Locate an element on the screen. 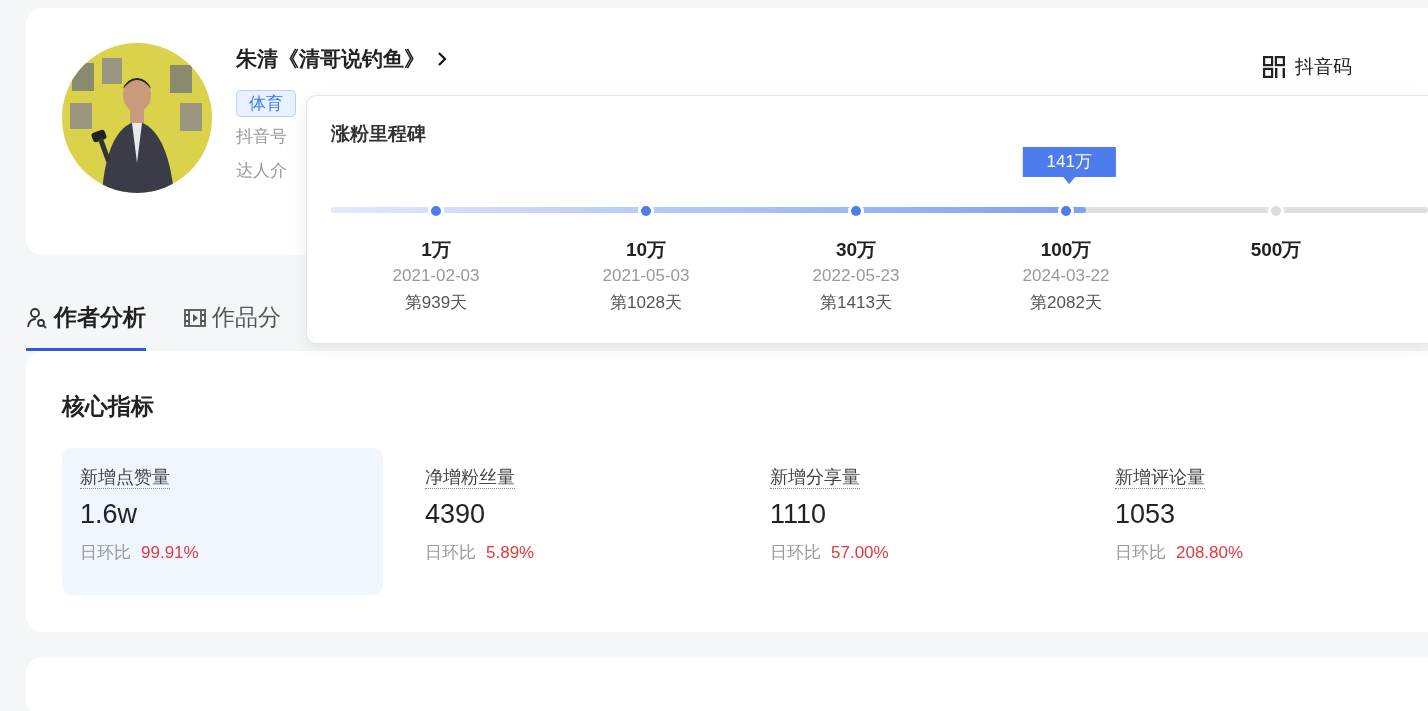 The image size is (1428, 711). metric-card: 净增粉丝量 4390 日环比 5.89% is located at coordinates (567, 521).